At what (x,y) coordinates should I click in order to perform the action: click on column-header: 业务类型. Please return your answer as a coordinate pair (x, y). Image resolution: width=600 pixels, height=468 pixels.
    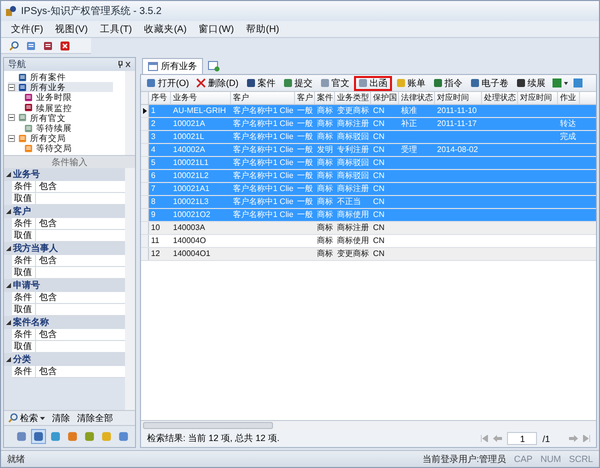
    Looking at the image, I should click on (353, 98).